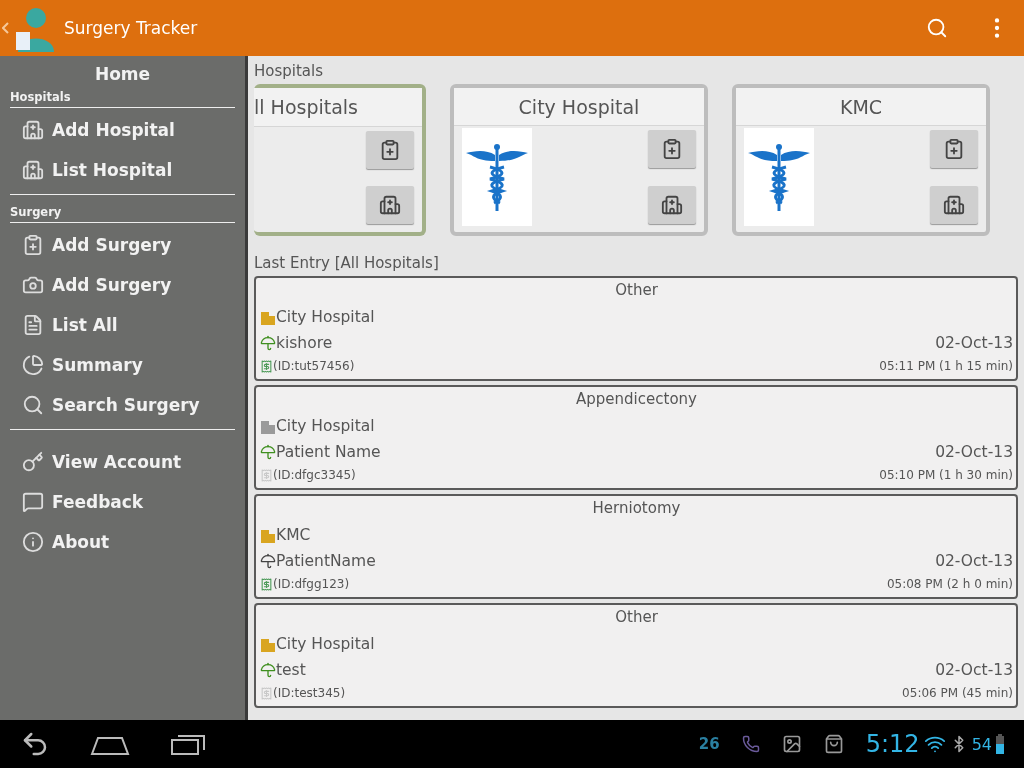 The image size is (1024, 768). I want to click on message-icon, so click(33, 502).